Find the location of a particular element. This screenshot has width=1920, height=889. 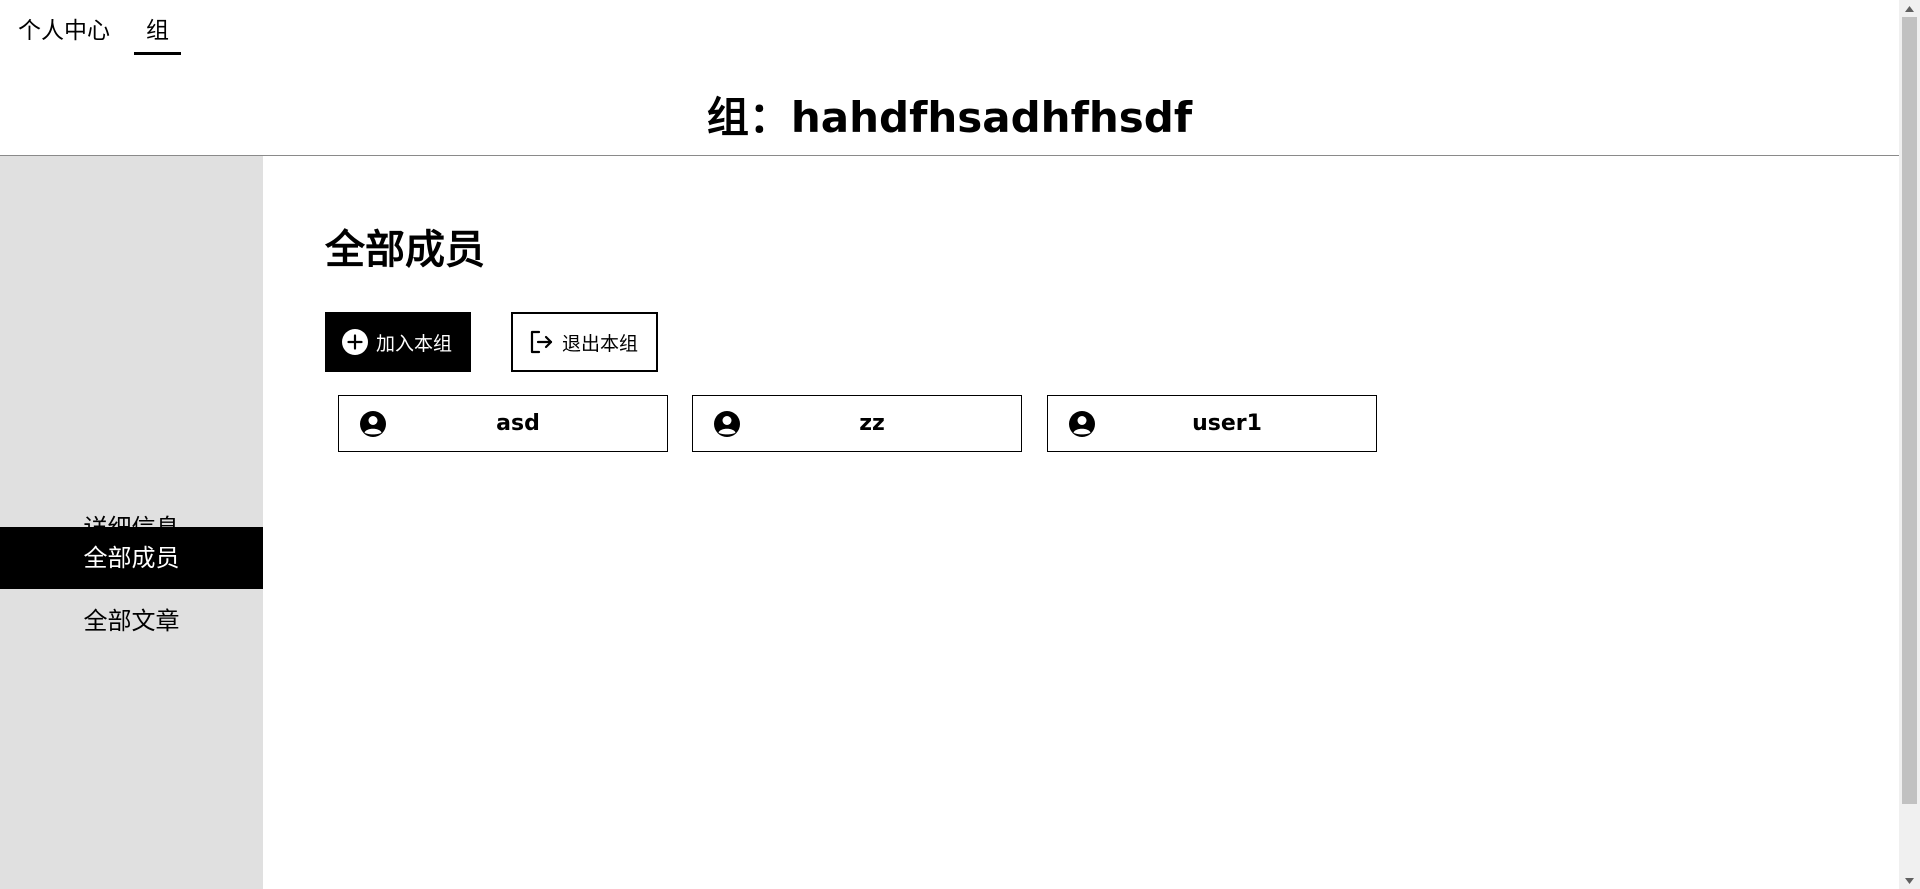

plus-circle-icon is located at coordinates (355, 342).